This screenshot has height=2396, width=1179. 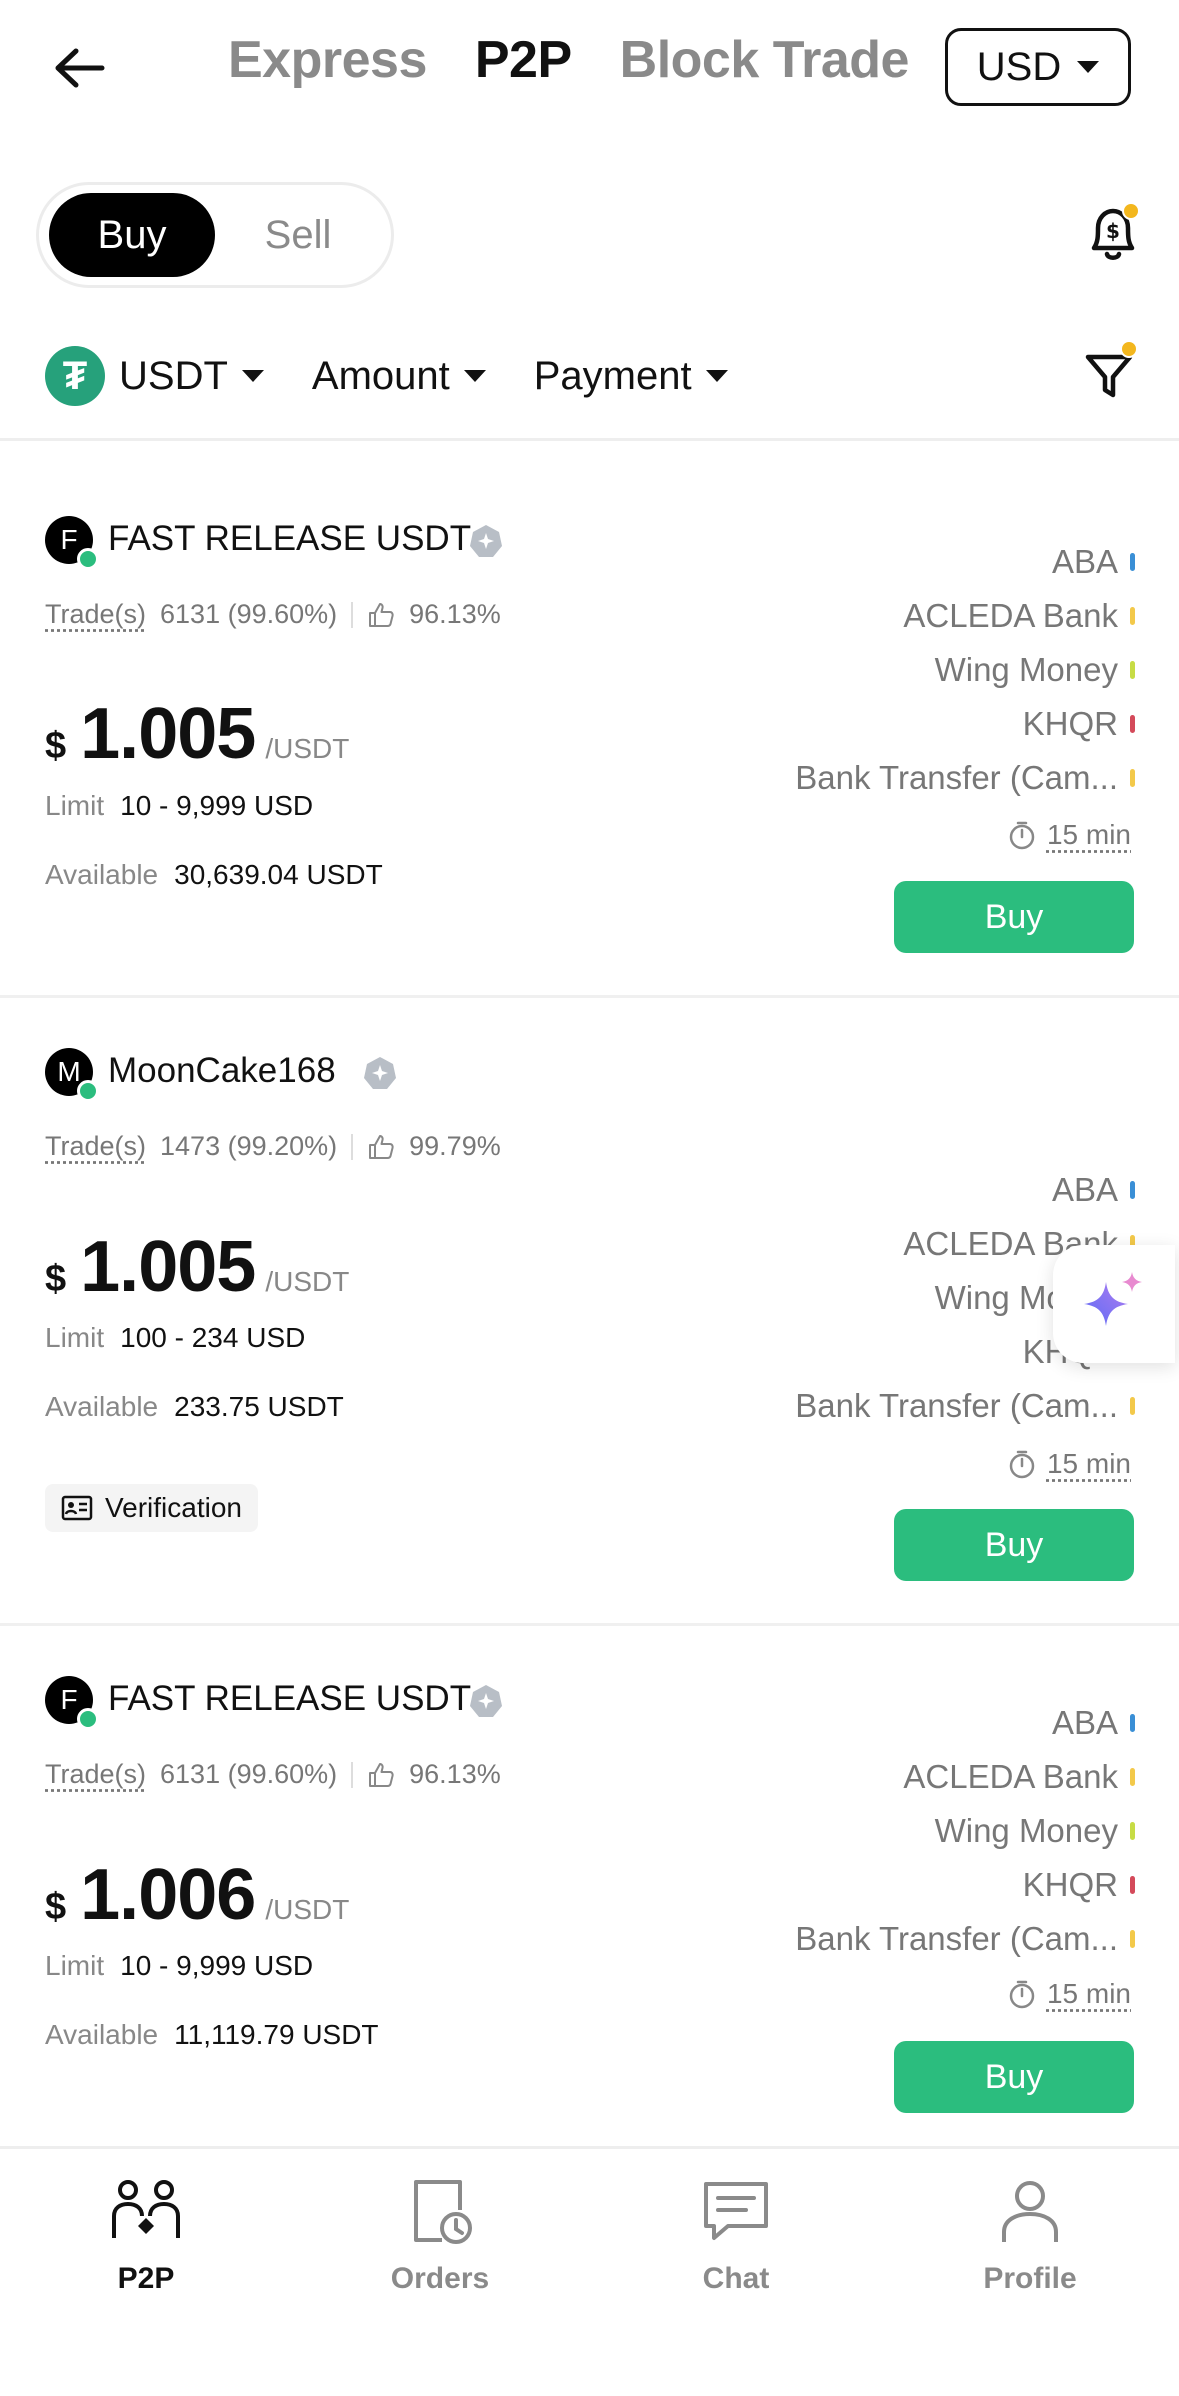 What do you see at coordinates (1026, 1830) in the screenshot?
I see `payment-method-name: Wing Money` at bounding box center [1026, 1830].